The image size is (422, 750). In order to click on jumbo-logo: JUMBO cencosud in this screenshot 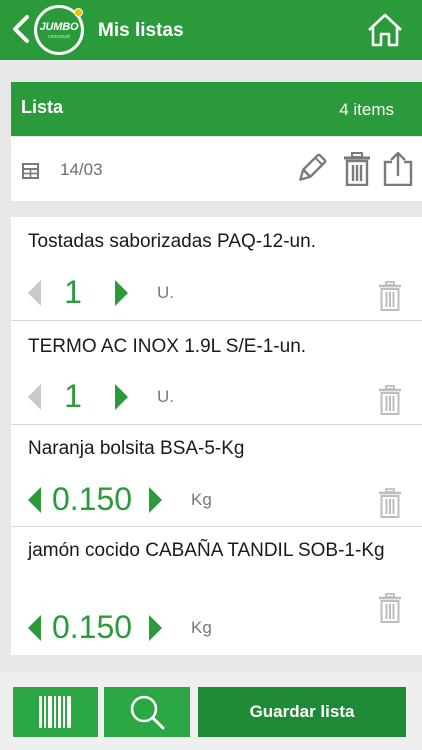, I will do `click(59, 30)`.